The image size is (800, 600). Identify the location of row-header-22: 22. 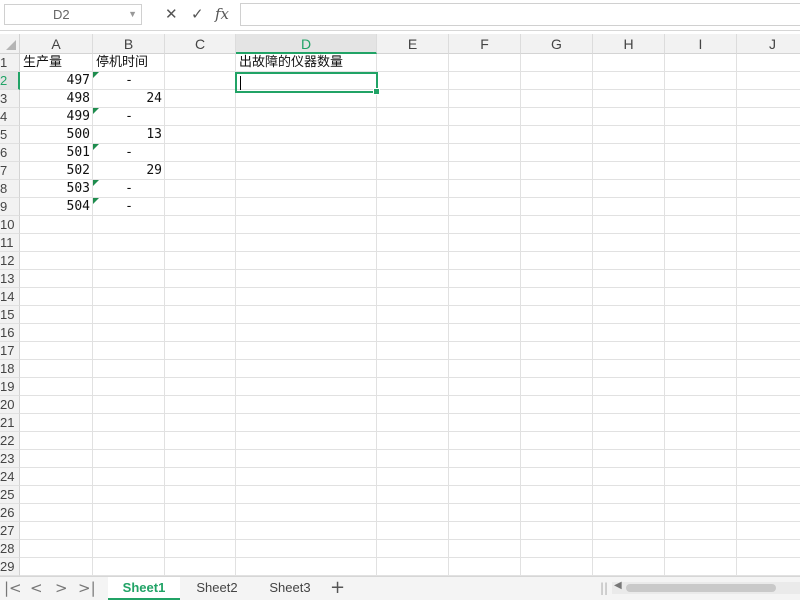
(10, 441).